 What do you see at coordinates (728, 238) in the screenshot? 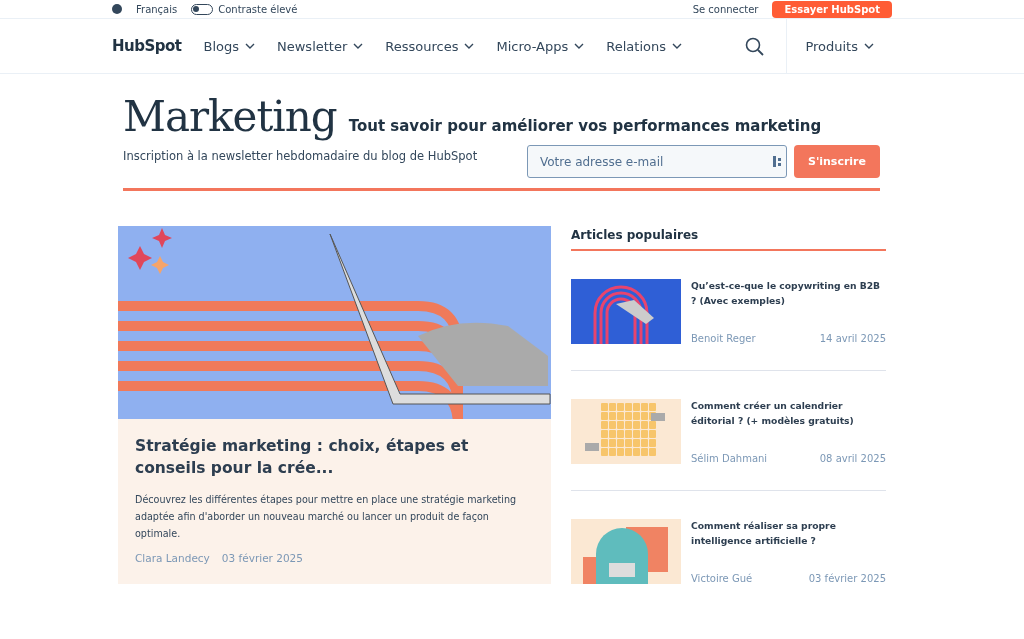
I see `popular-articles-heading: Articles populaires` at bounding box center [728, 238].